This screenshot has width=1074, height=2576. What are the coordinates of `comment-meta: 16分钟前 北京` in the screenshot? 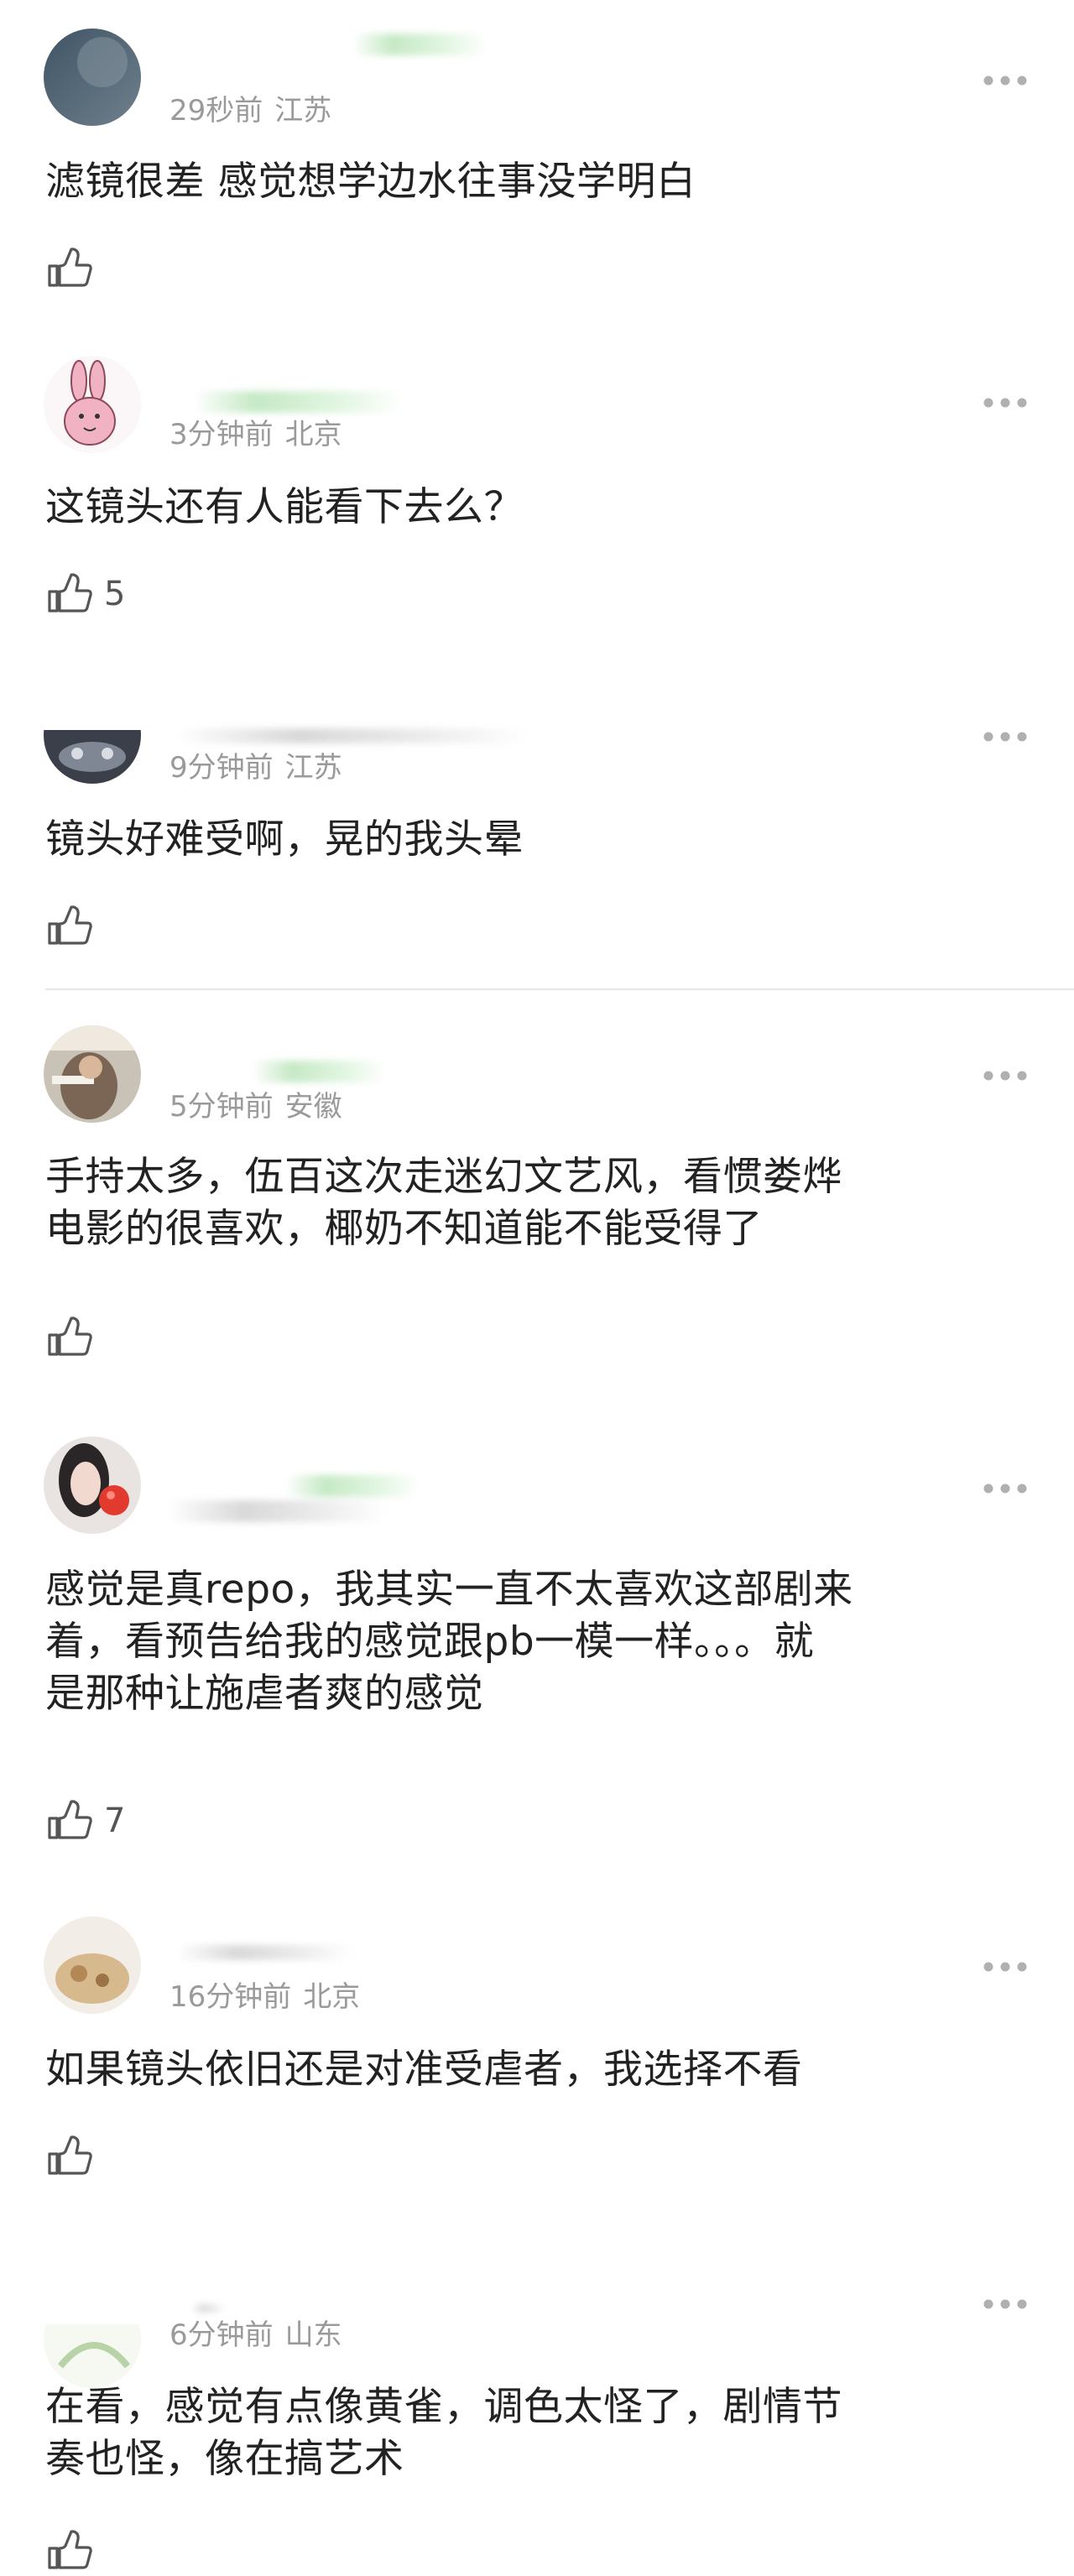 It's located at (265, 1997).